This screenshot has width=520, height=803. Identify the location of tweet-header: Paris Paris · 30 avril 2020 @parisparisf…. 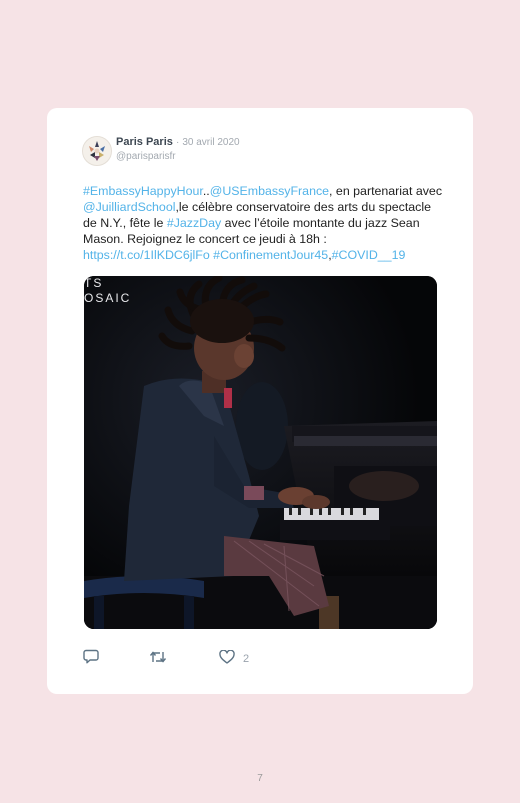
(262, 151).